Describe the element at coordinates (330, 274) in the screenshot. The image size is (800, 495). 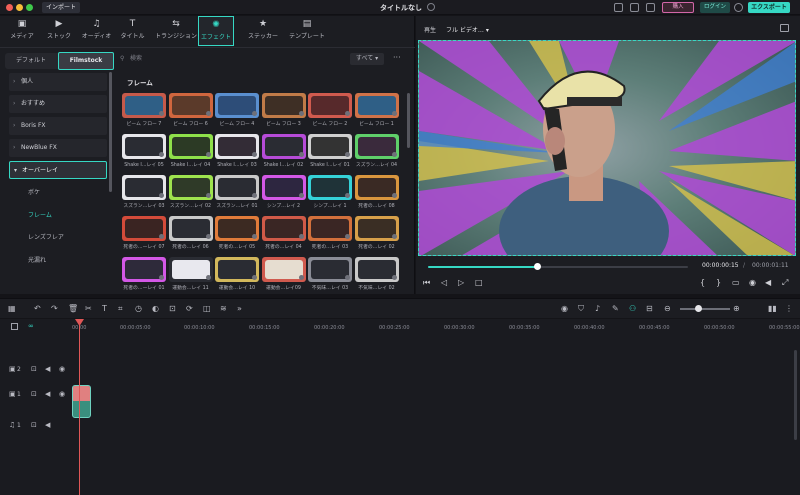
I see `effect-item: 不気味…レイ 03` at that location.